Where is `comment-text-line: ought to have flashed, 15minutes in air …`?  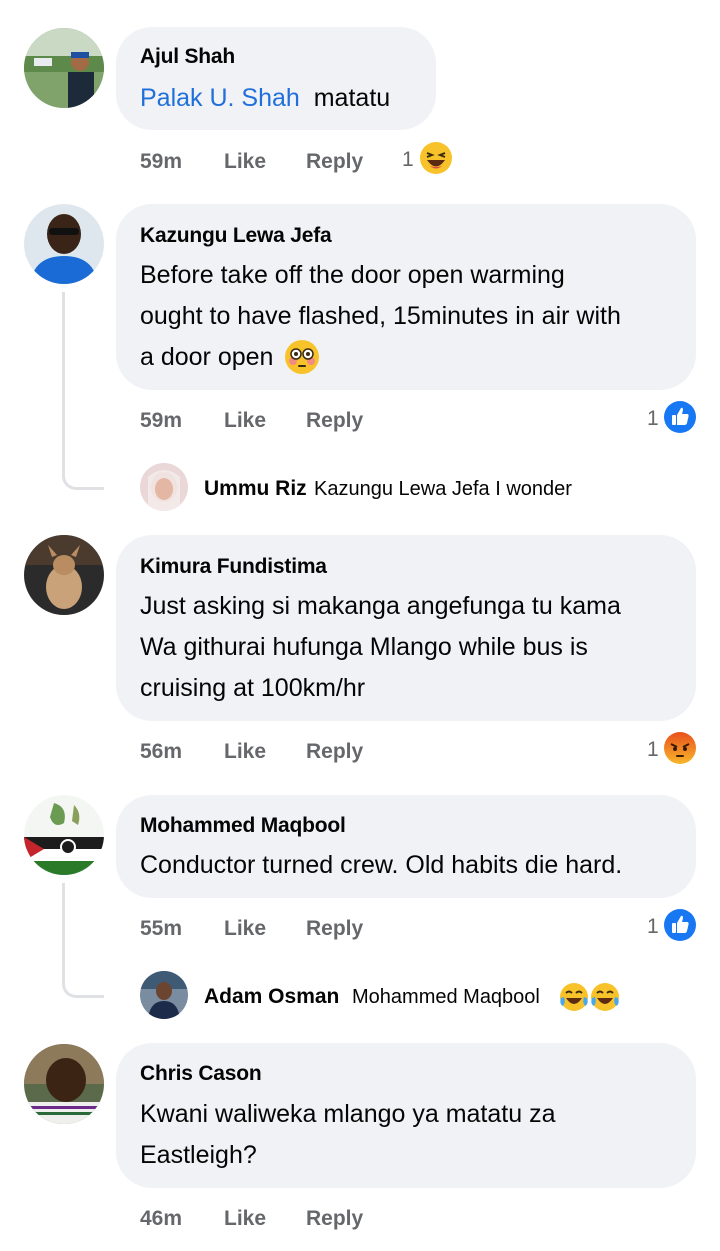 comment-text-line: ought to have flashed, 15minutes in air … is located at coordinates (380, 316).